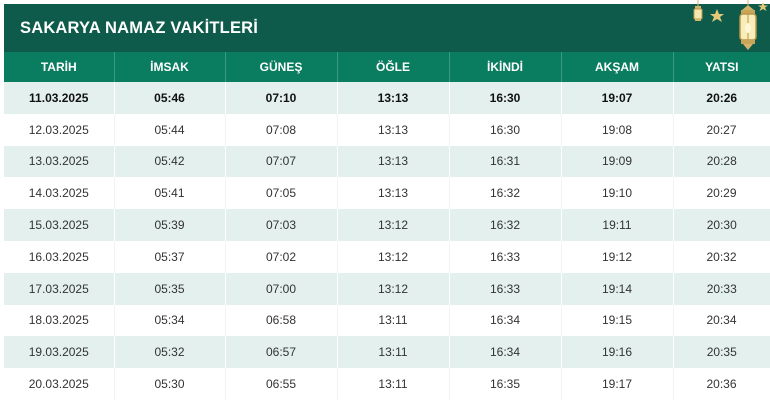 The width and height of the screenshot is (770, 400). Describe the element at coordinates (721, 384) in the screenshot. I see `yatsi-cell: 20:36` at that location.